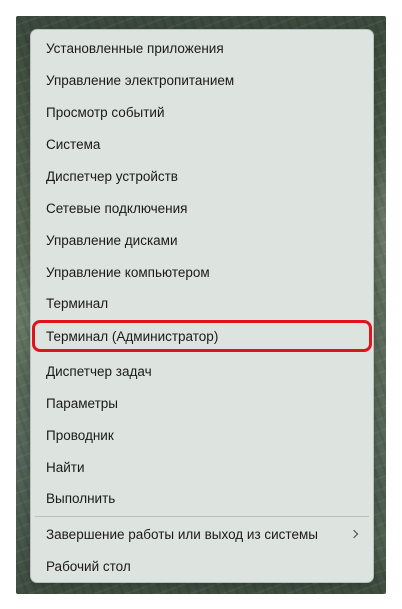  What do you see at coordinates (73, 144) in the screenshot?
I see `menu-item-label: Система` at bounding box center [73, 144].